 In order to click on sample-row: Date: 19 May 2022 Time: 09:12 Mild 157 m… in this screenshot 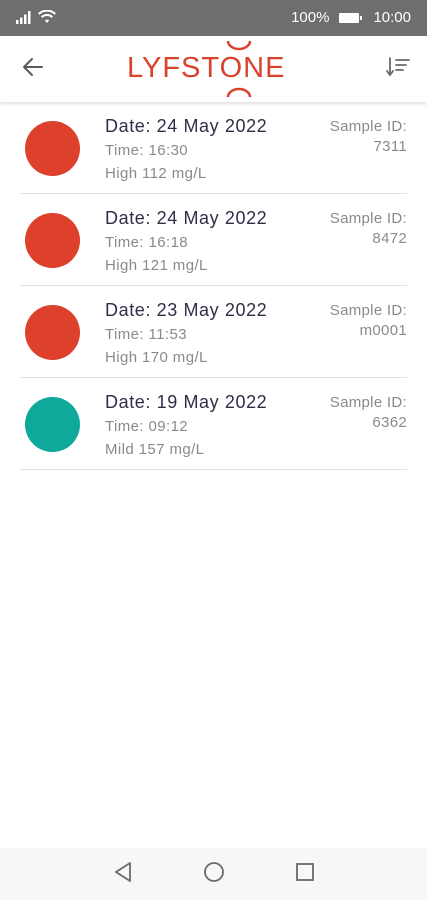, I will do `click(213, 424)`.